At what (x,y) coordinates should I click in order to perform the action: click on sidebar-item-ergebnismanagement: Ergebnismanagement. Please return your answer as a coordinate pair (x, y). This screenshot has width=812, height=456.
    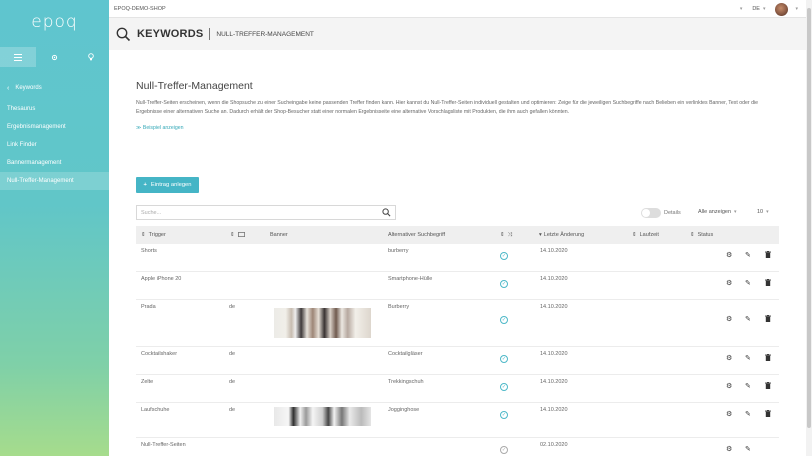
    Looking at the image, I should click on (54, 127).